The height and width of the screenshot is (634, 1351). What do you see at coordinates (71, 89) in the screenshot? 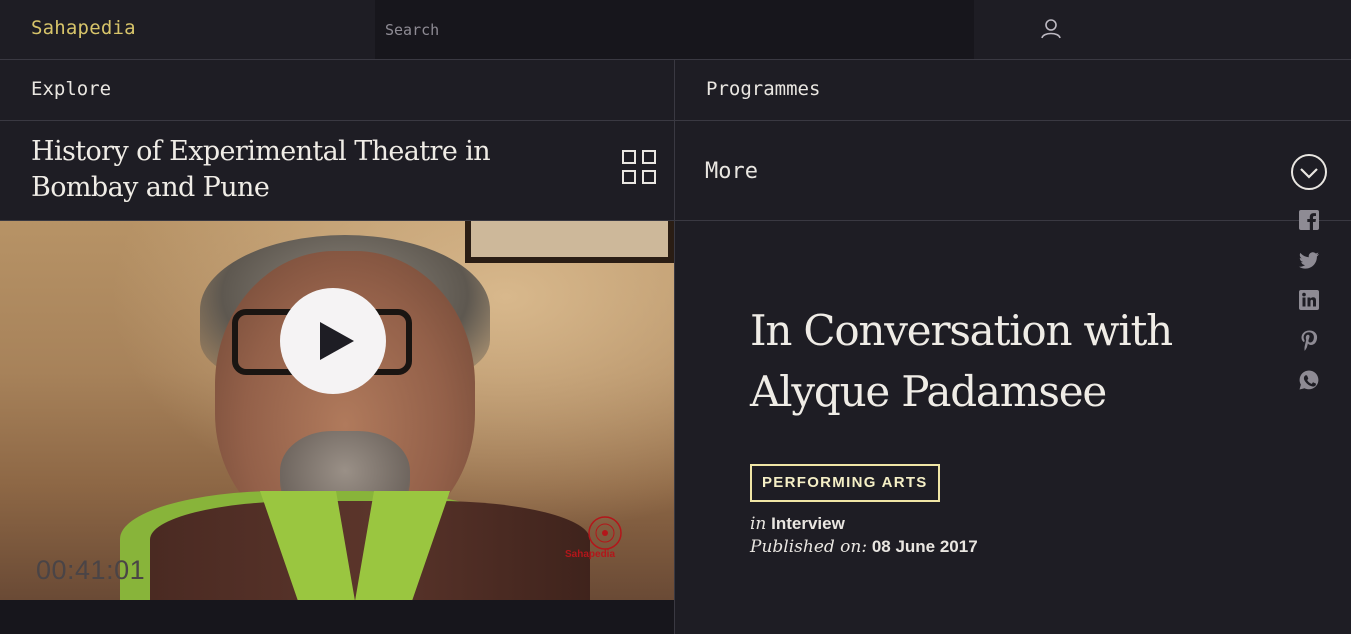
I see `nav-explore: Explore` at bounding box center [71, 89].